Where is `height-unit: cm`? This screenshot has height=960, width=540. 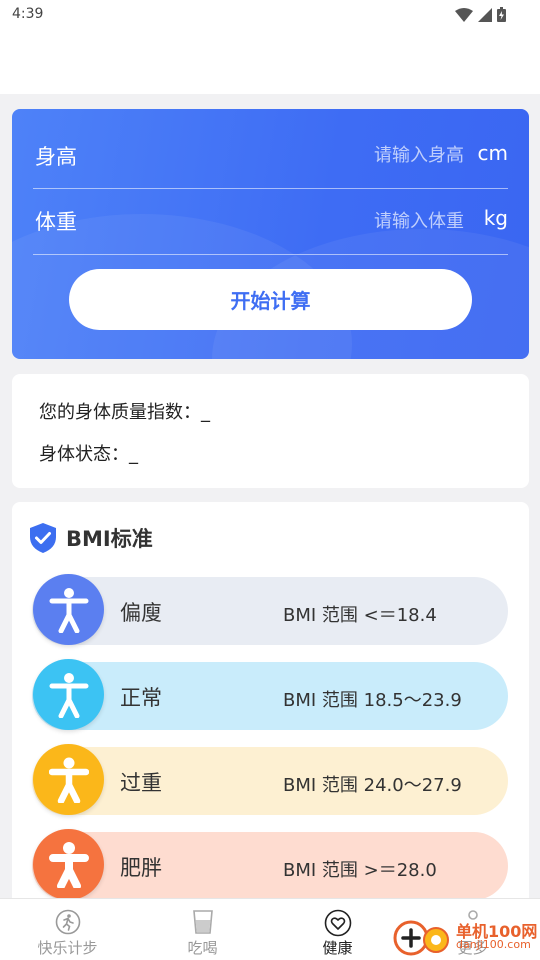 height-unit: cm is located at coordinates (492, 153).